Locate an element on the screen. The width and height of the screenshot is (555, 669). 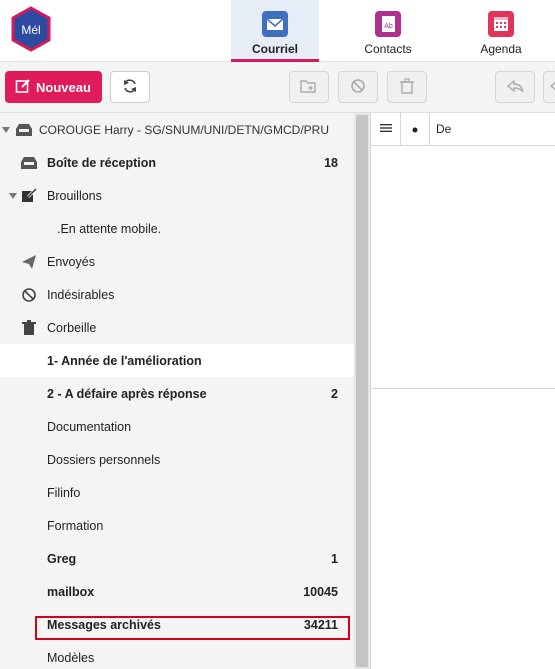
unread-count: 1 is located at coordinates (334, 558).